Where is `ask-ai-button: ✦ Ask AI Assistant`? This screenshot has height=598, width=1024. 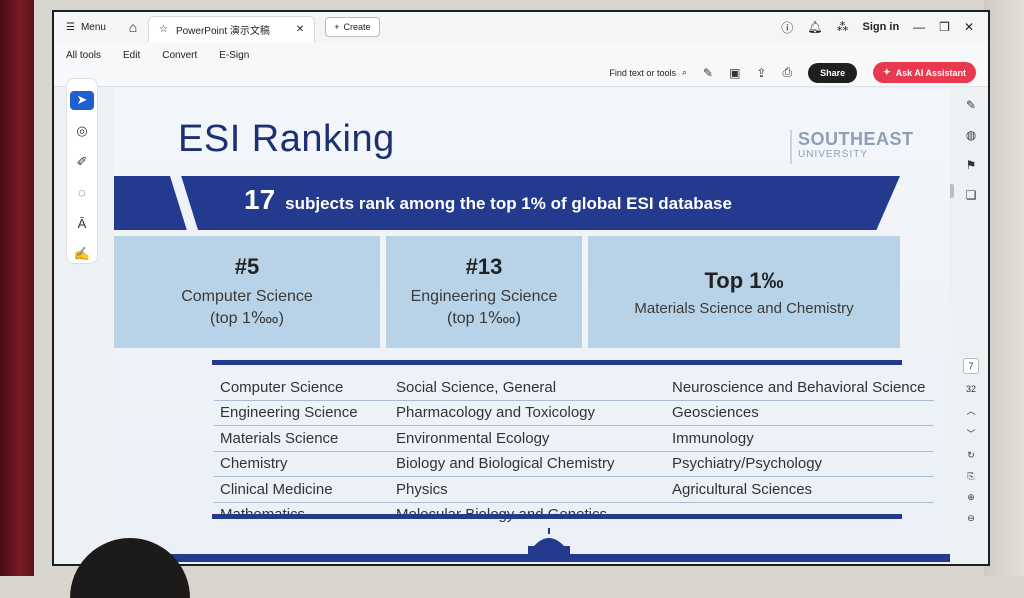 ask-ai-button: ✦ Ask AI Assistant is located at coordinates (924, 72).